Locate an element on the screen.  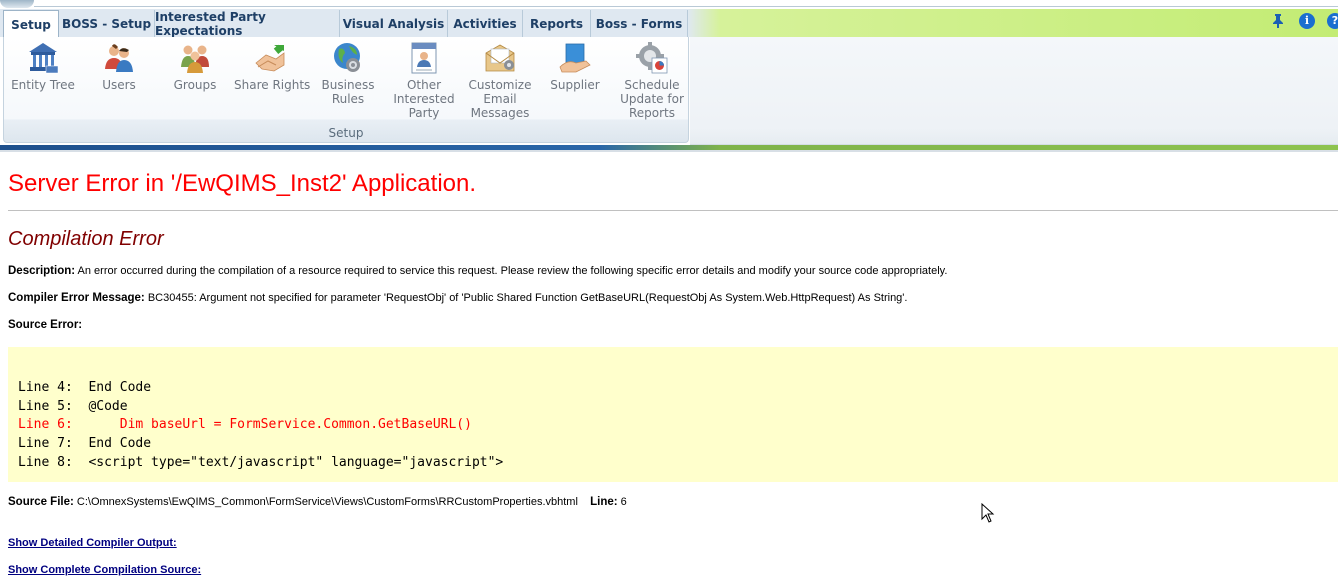
code-line: Line 4: End Code is located at coordinates (85, 387).